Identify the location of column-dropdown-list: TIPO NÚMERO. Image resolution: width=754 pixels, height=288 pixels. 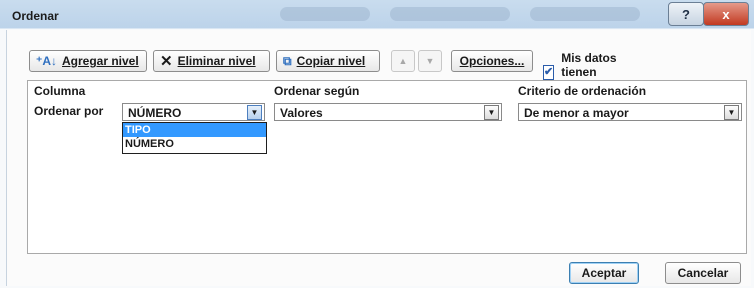
(194, 138).